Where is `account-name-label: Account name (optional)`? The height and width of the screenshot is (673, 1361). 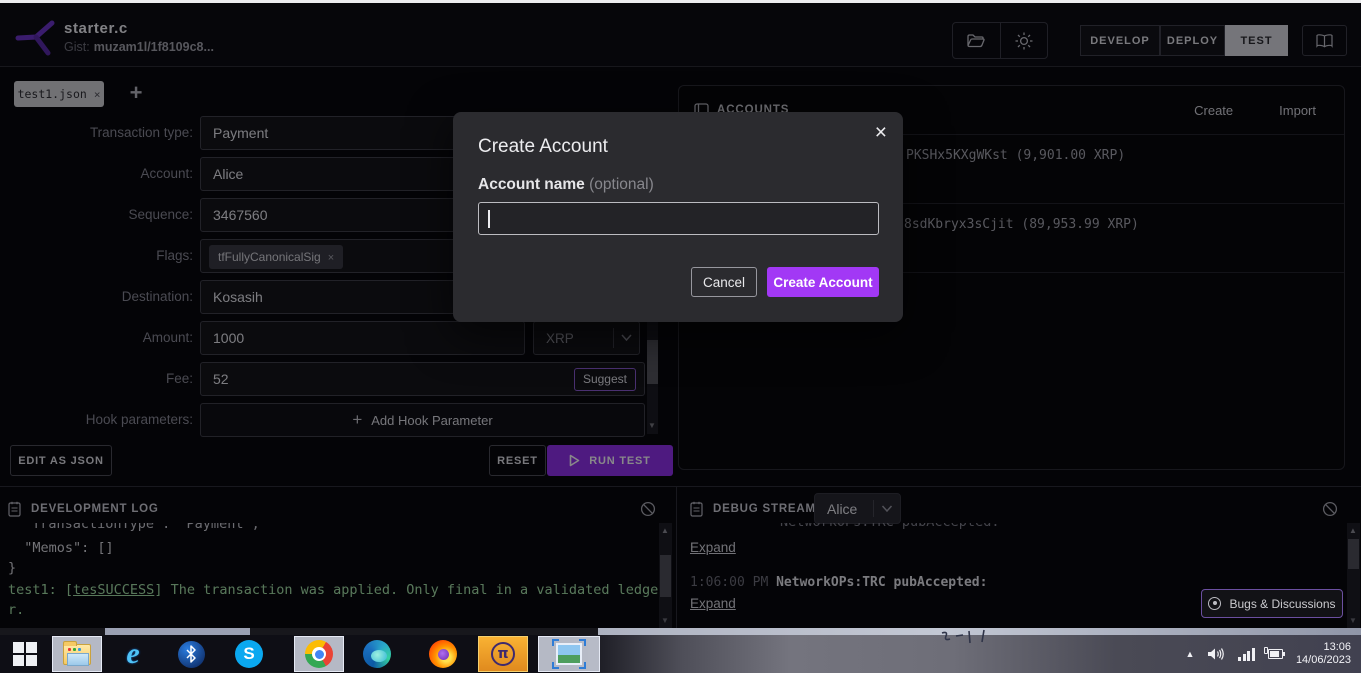
account-name-label: Account name (optional) is located at coordinates (566, 184).